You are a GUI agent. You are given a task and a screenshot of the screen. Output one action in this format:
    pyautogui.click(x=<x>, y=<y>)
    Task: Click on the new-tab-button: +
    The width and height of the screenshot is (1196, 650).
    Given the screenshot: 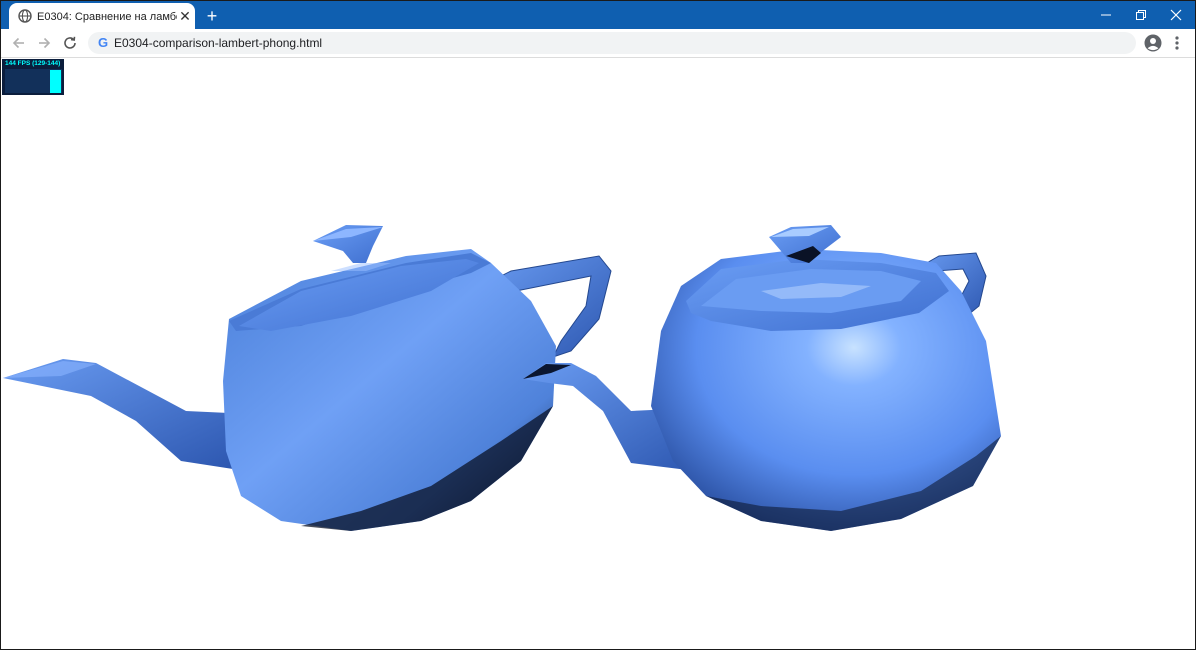 What is the action you would take?
    pyautogui.click(x=212, y=16)
    